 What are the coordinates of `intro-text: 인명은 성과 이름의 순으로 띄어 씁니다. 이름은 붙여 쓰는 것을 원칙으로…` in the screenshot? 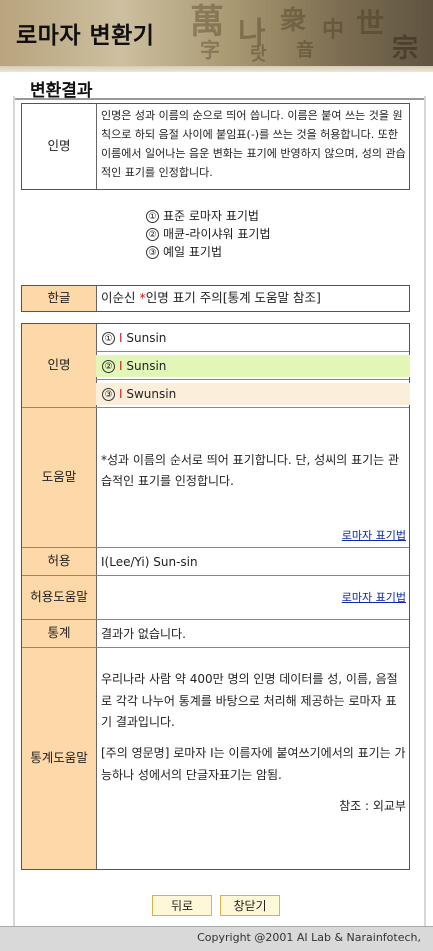 It's located at (253, 144).